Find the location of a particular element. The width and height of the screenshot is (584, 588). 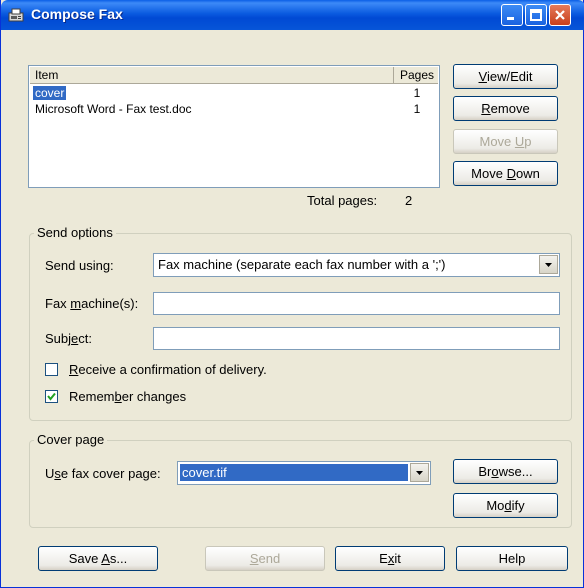

send-using-dropdown-arrow is located at coordinates (548, 264).